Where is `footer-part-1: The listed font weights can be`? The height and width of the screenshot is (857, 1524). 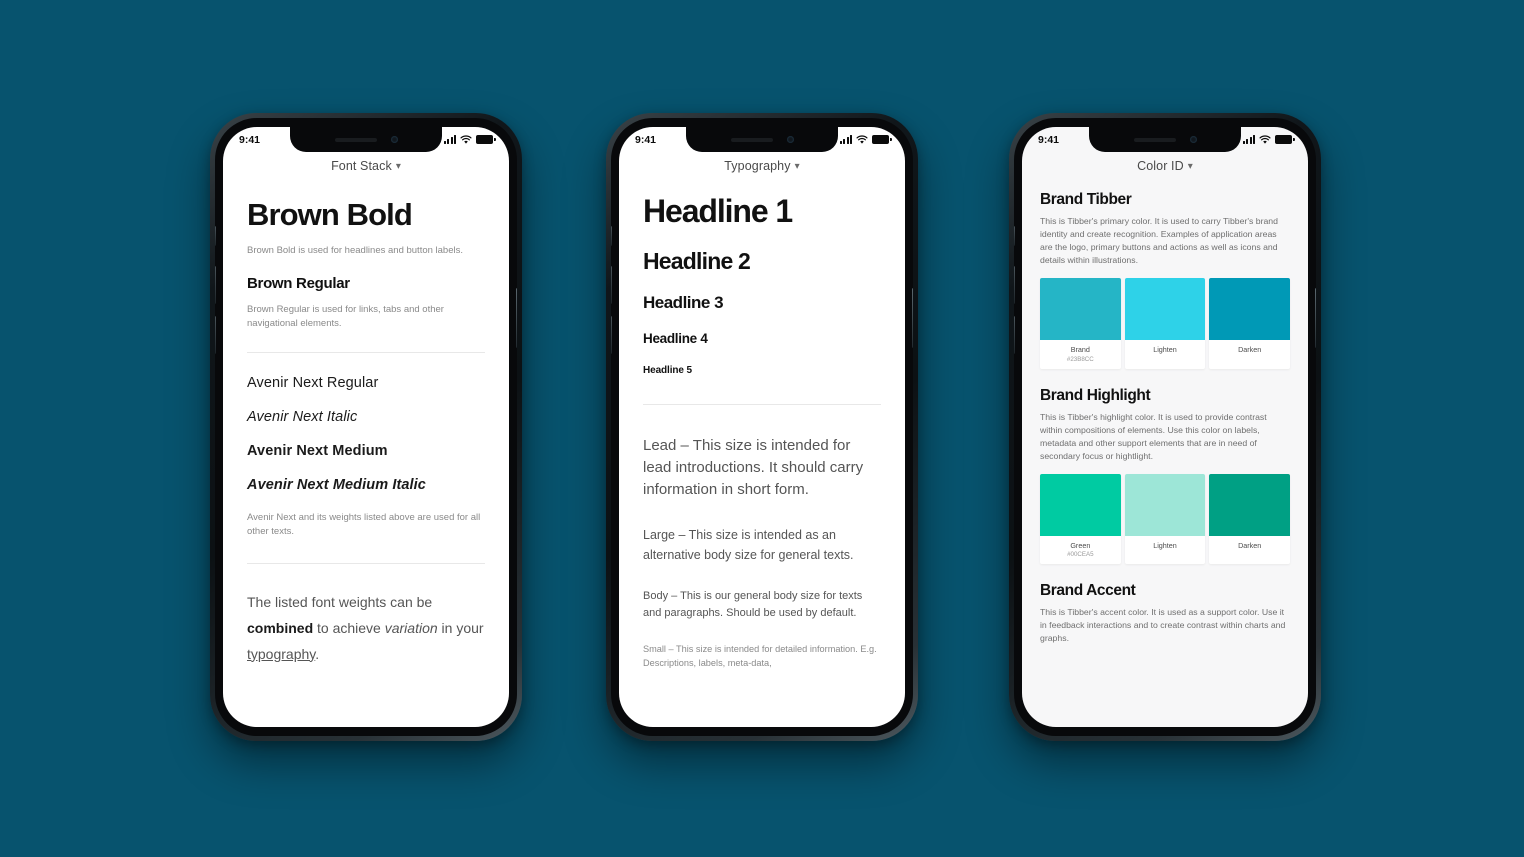 footer-part-1: The listed font weights can be is located at coordinates (340, 601).